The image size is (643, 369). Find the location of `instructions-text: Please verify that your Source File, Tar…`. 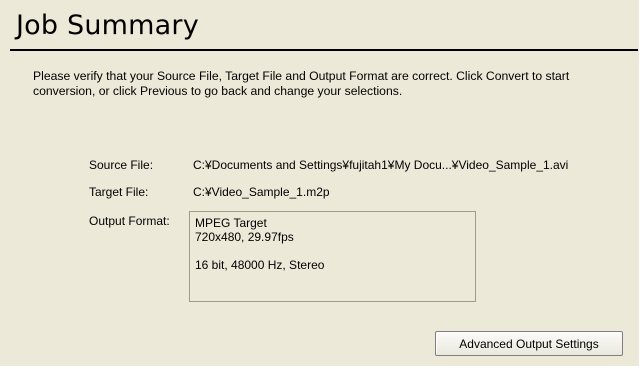

instructions-text: Please verify that your Source File, Tar… is located at coordinates (301, 83).